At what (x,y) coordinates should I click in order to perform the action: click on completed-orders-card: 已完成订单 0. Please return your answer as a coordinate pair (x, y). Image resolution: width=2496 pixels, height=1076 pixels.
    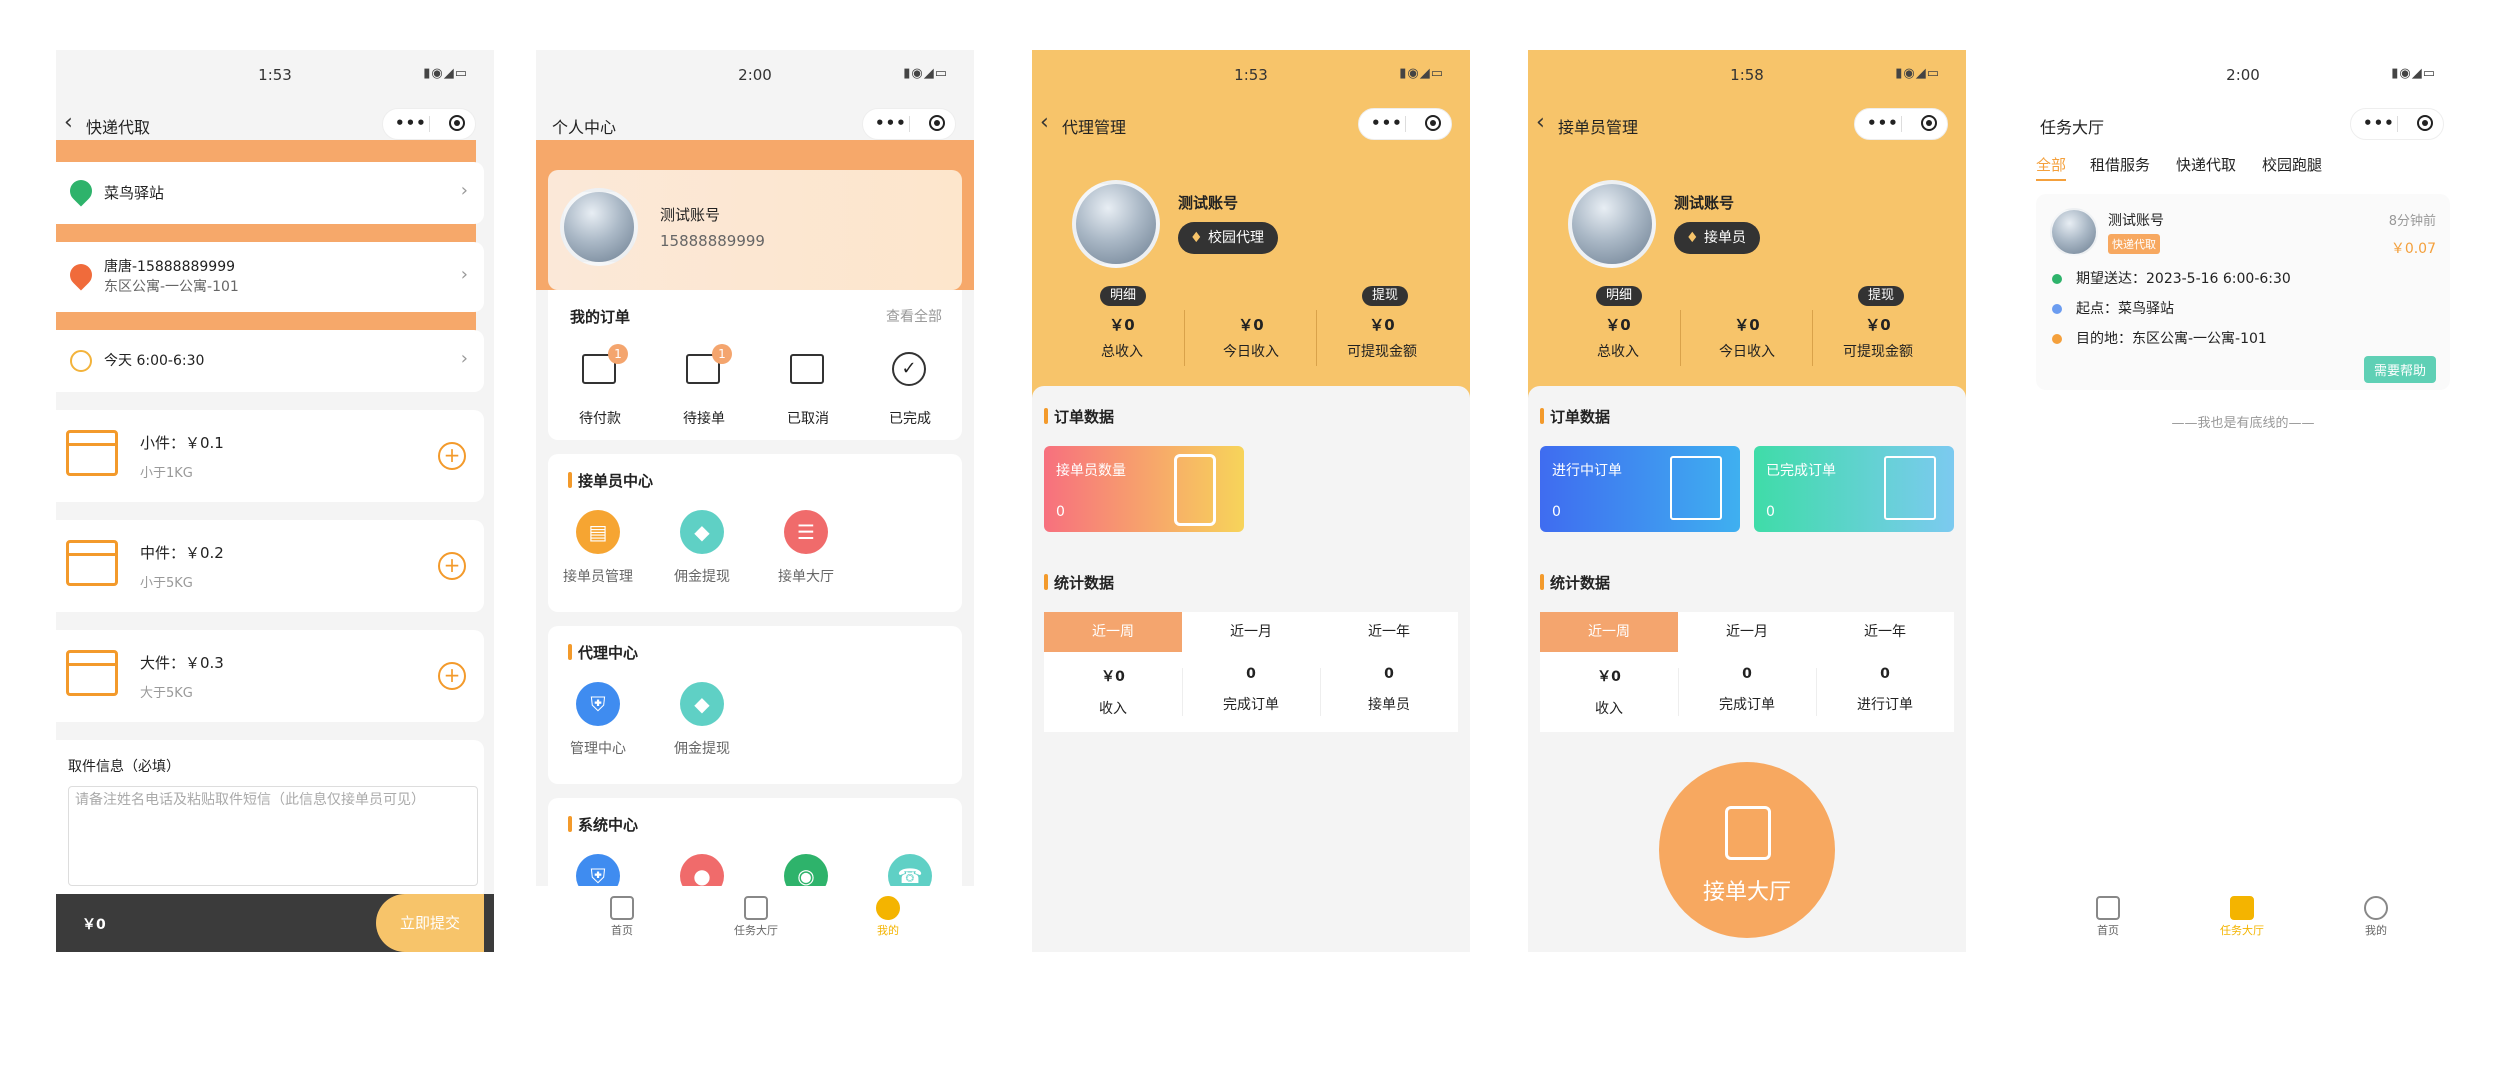
    Looking at the image, I should click on (1854, 489).